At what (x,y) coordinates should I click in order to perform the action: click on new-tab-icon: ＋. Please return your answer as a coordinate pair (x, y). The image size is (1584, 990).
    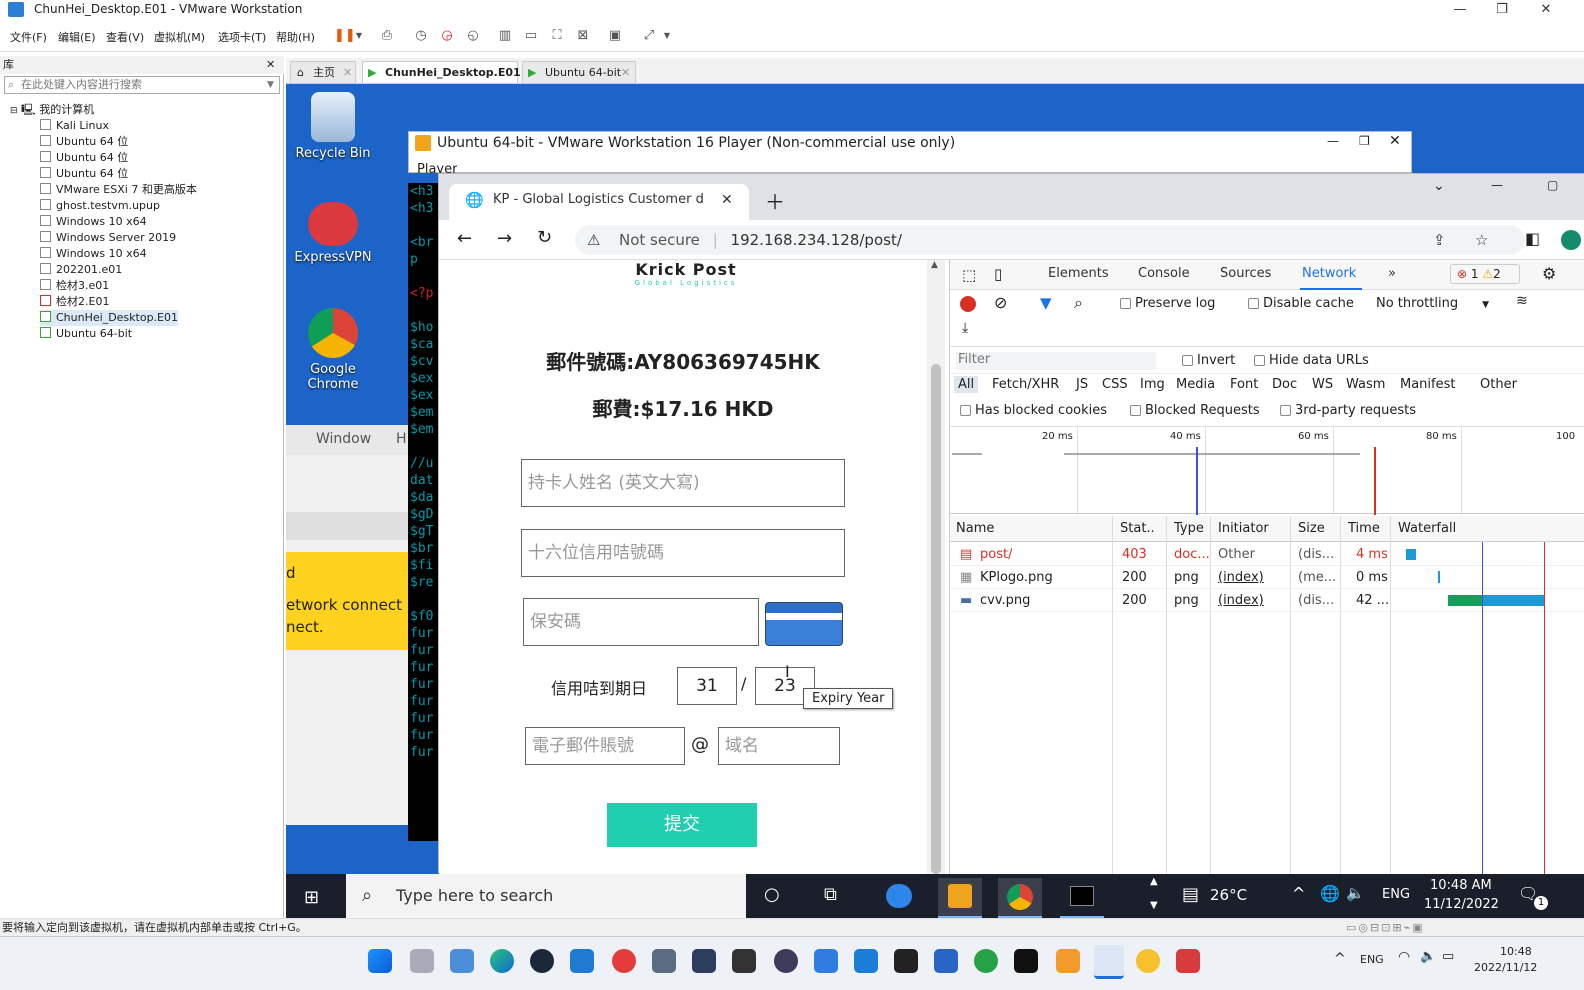
    Looking at the image, I should click on (775, 200).